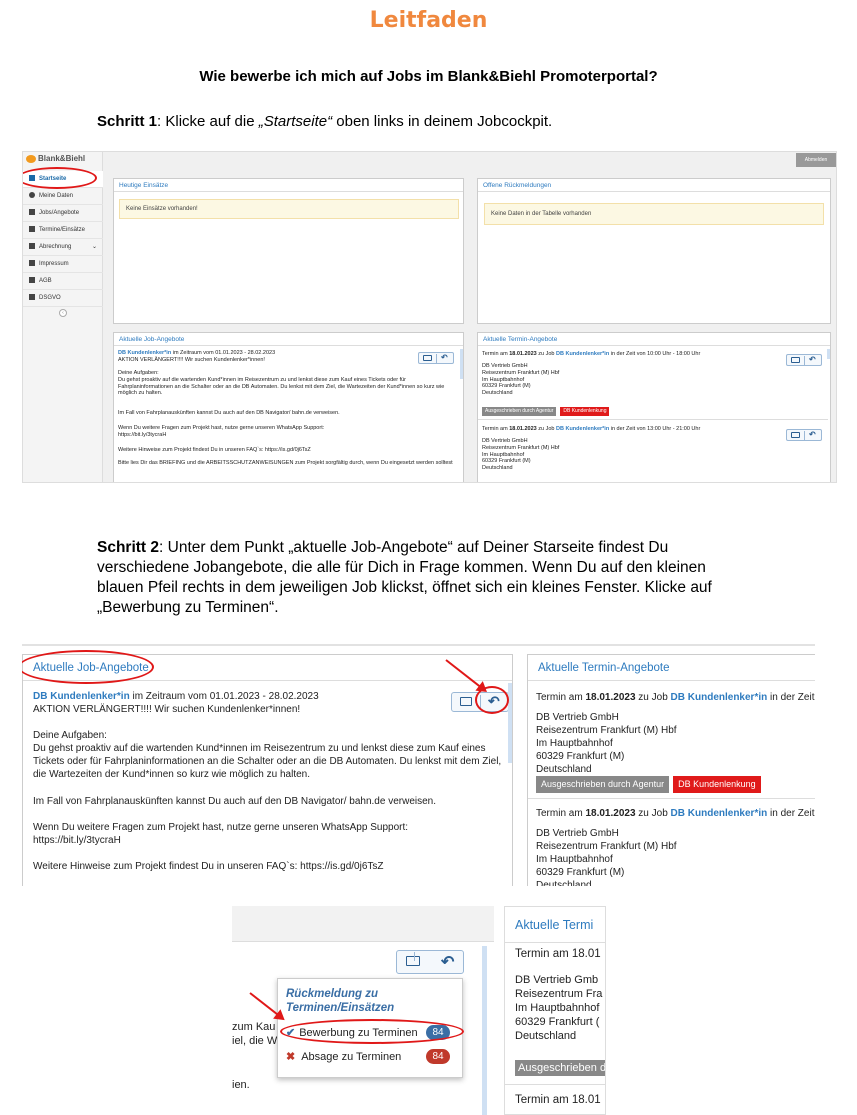 The image size is (857, 1115). I want to click on sidebar-item-abrechnung: Abrechnung ⌄, so click(63, 247).